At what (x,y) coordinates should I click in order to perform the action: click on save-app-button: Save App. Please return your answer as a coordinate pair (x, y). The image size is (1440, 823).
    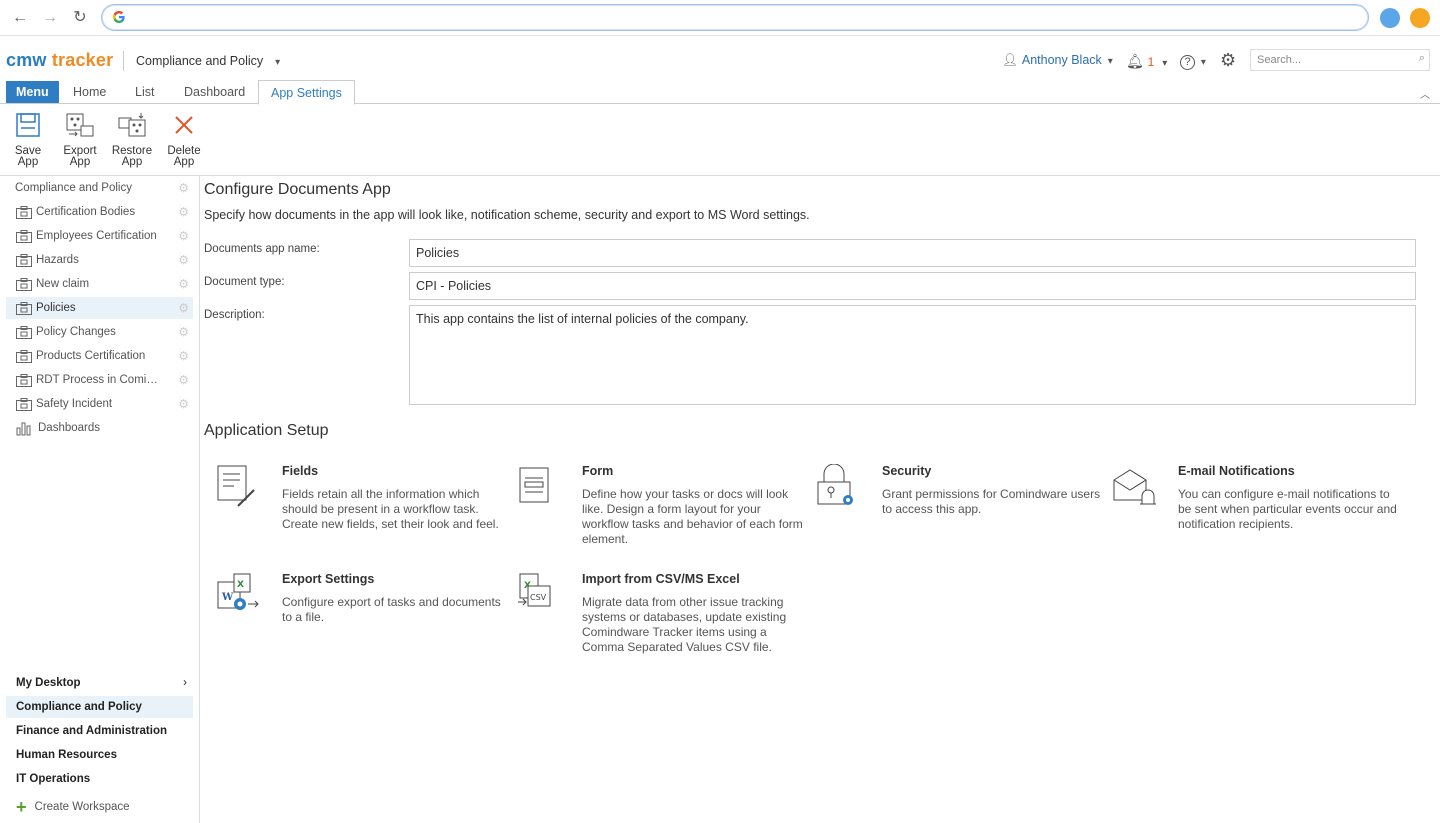
    Looking at the image, I should click on (28, 140).